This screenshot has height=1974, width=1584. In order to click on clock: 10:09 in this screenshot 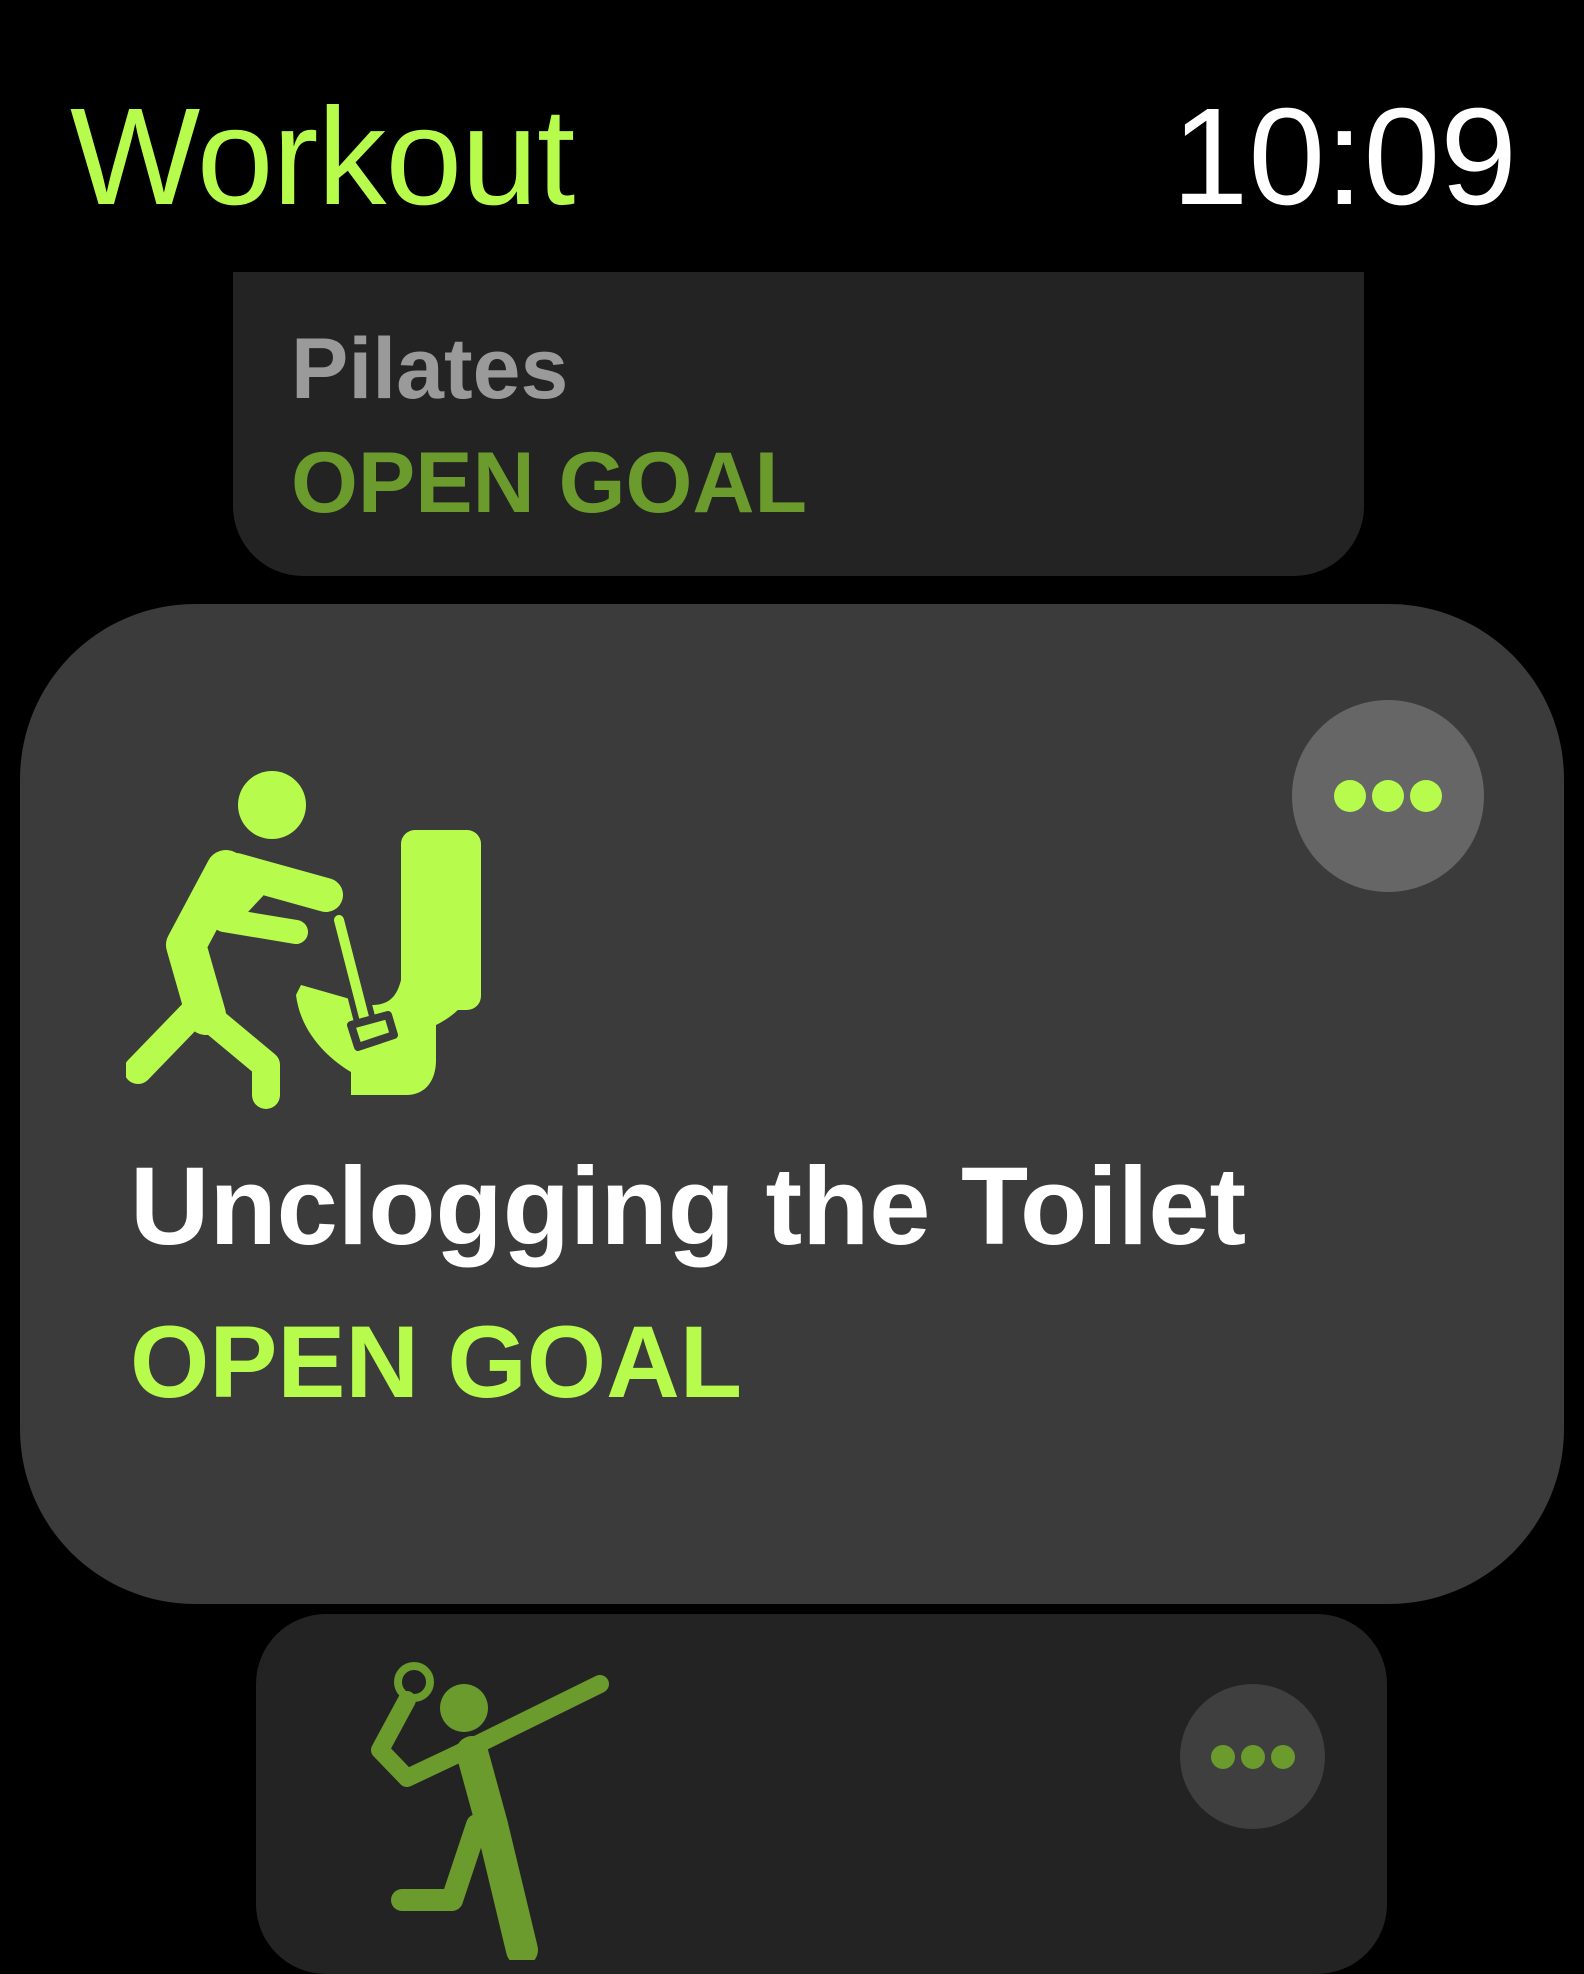, I will do `click(1344, 157)`.